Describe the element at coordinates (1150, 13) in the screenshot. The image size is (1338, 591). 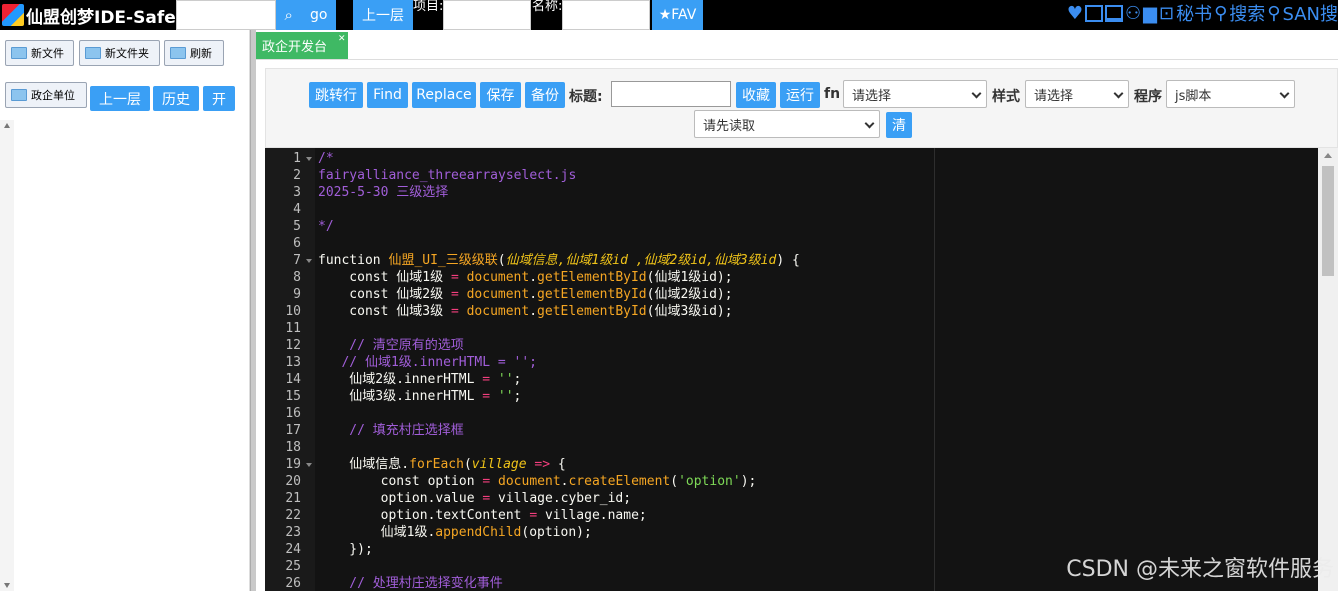
I see `folder-icon: ▆` at that location.